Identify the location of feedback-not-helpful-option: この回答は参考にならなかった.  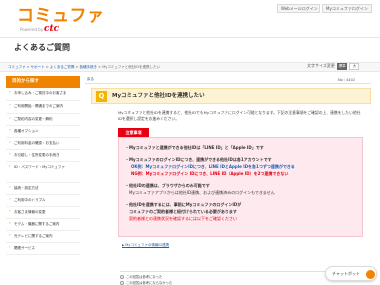
(146, 283).